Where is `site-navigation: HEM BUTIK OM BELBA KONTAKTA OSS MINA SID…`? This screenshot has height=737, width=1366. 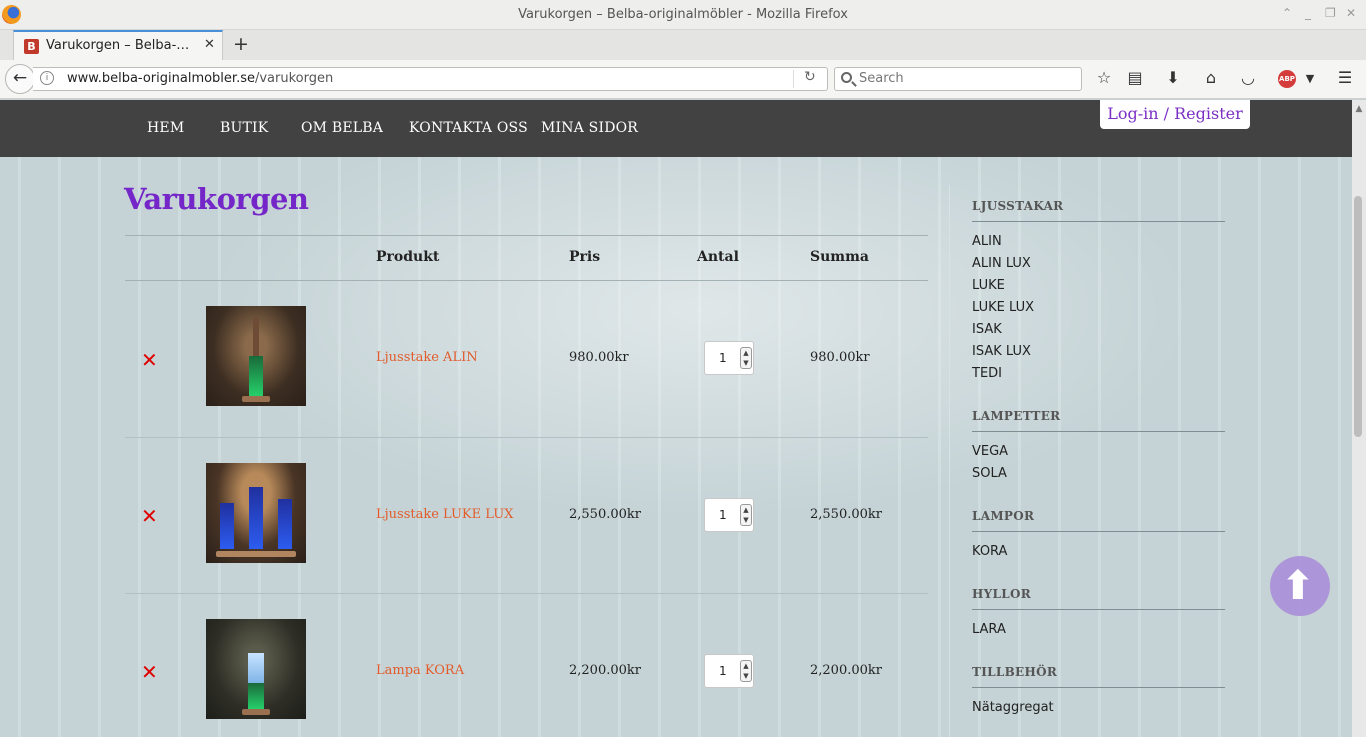
site-navigation: HEM BUTIK OM BELBA KONTAKTA OSS MINA SID… is located at coordinates (676, 128).